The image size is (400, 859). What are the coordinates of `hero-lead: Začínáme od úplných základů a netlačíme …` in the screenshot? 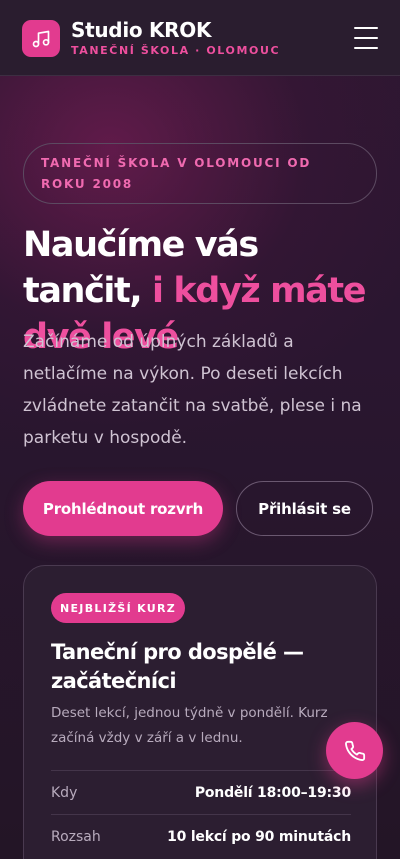 It's located at (192, 390).